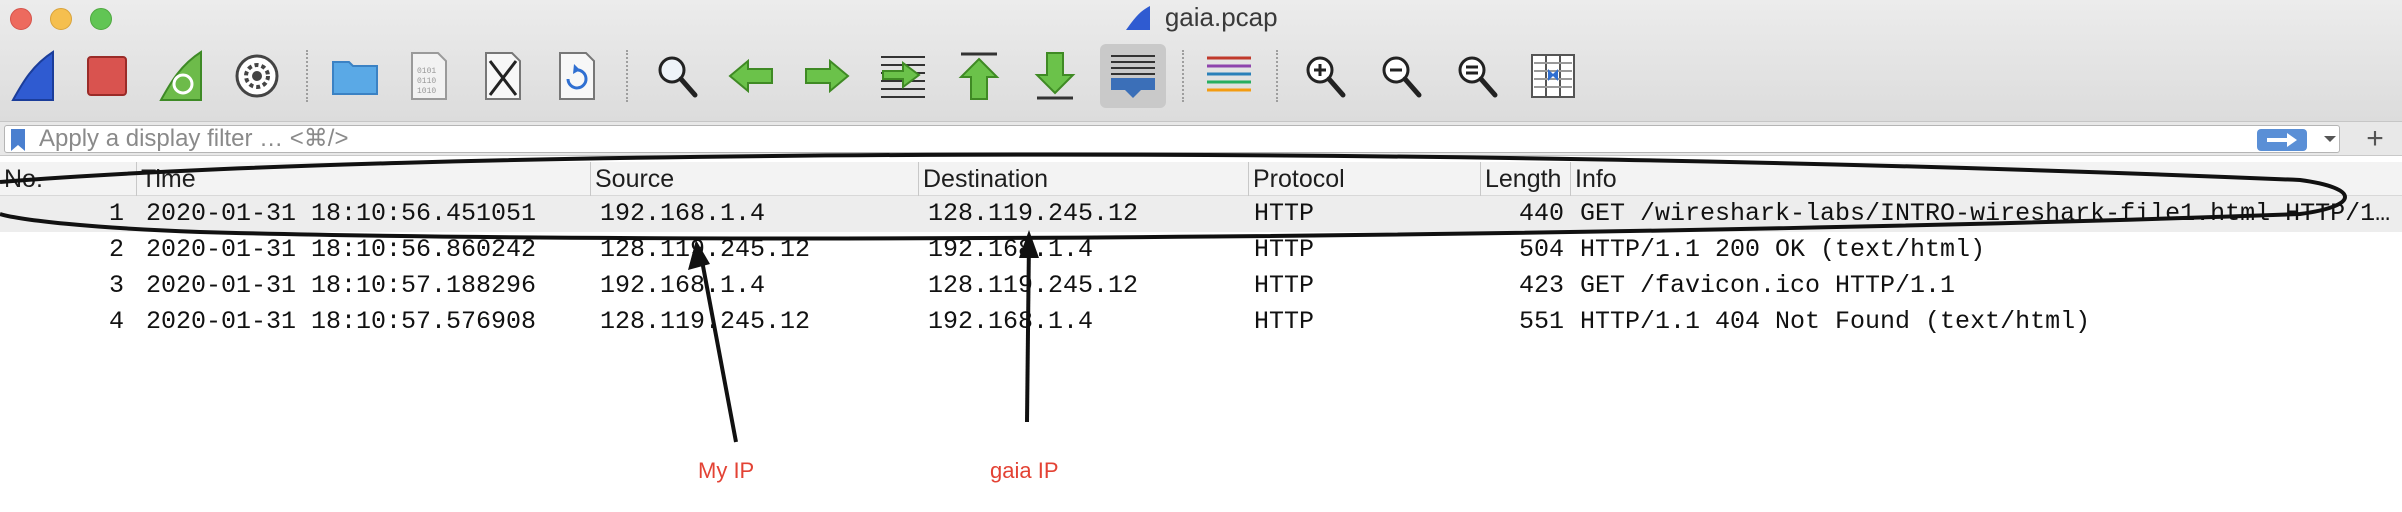 The width and height of the screenshot is (2402, 512). What do you see at coordinates (1221, 17) in the screenshot?
I see `window-title: gaia.pcap` at bounding box center [1221, 17].